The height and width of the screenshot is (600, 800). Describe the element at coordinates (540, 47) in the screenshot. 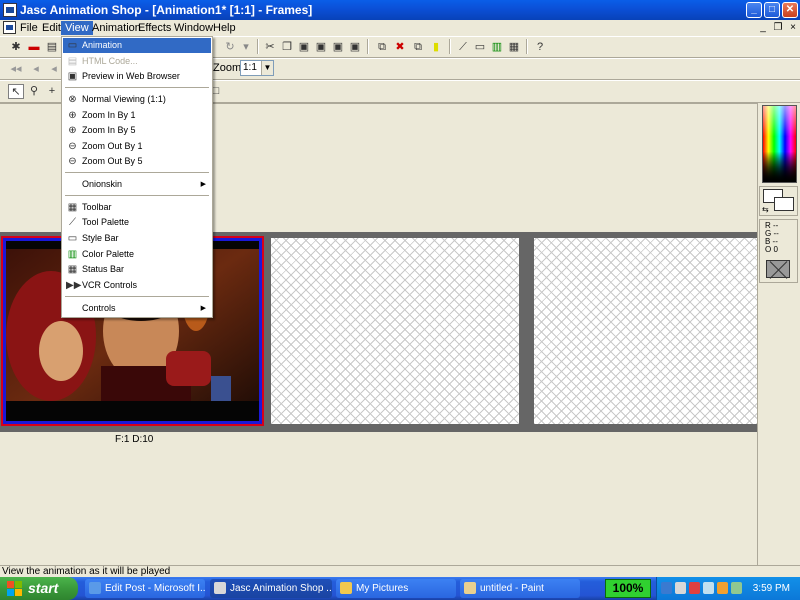

I see `help-icon: ?` at that location.